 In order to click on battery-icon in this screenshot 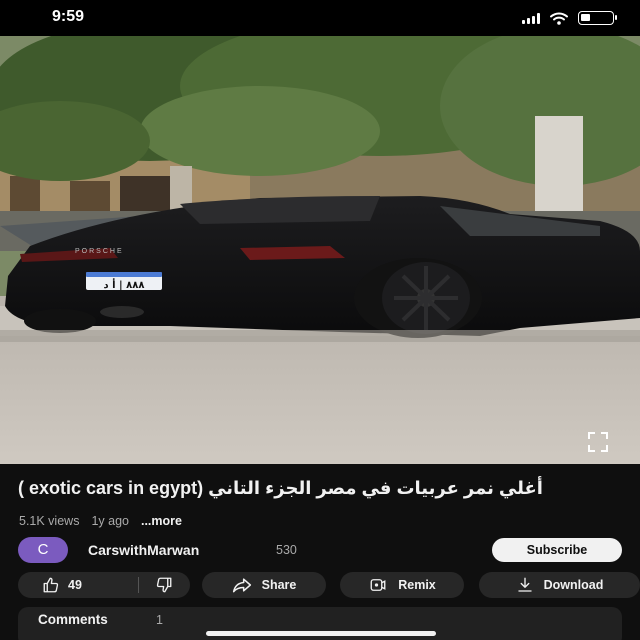, I will do `click(597, 18)`.